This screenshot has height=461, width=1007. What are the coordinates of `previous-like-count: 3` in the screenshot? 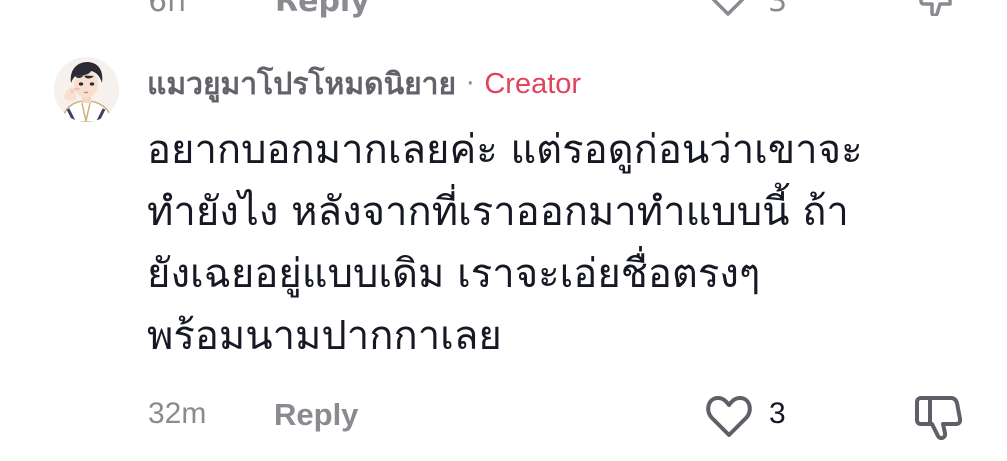 It's located at (778, 9).